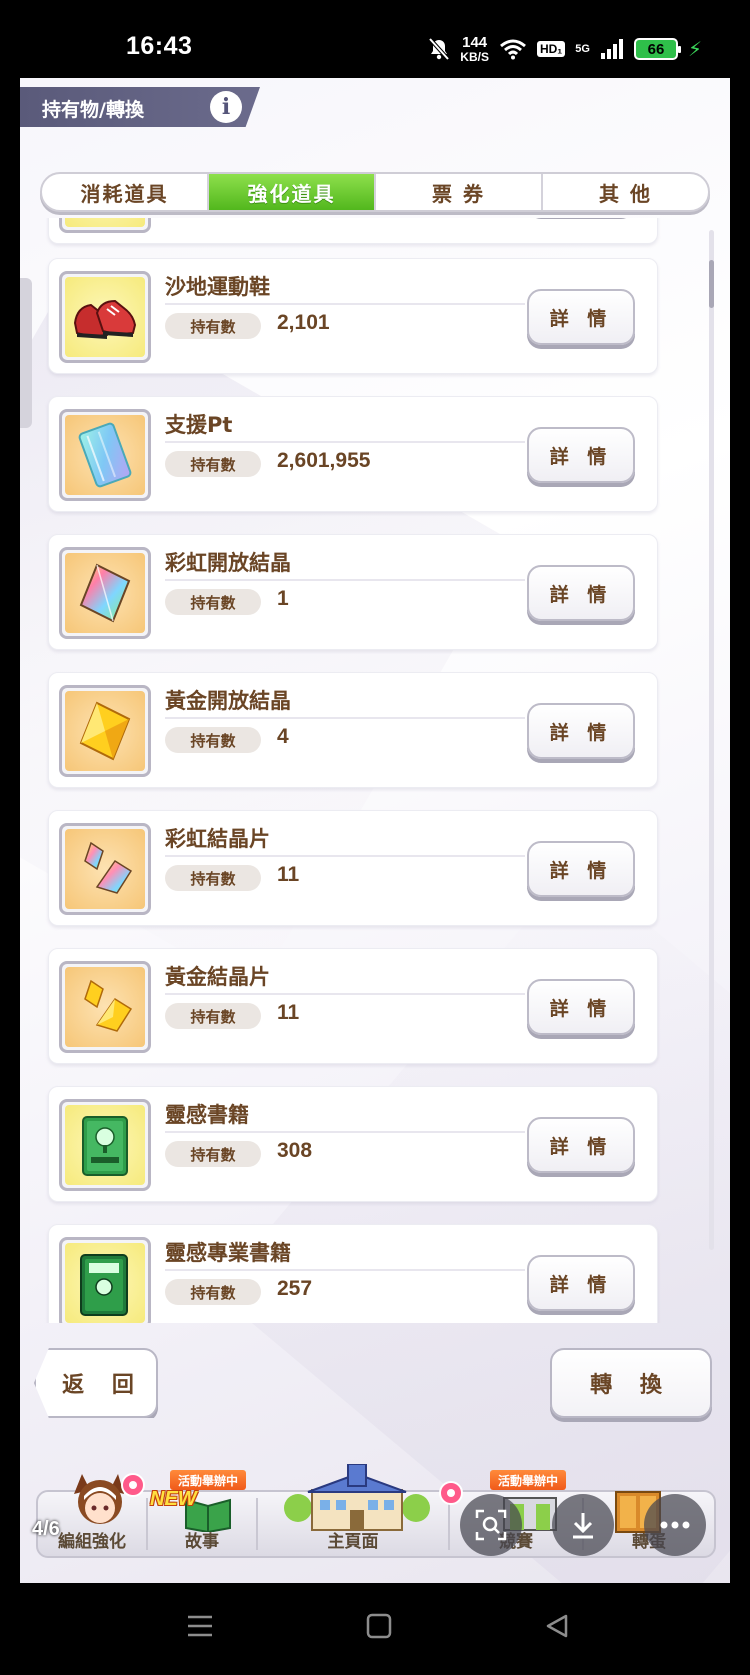 The width and height of the screenshot is (750, 1675). Describe the element at coordinates (353, 1273) in the screenshot. I see `list-item: 靈感專業書籍 持有數 257 詳 情` at that location.